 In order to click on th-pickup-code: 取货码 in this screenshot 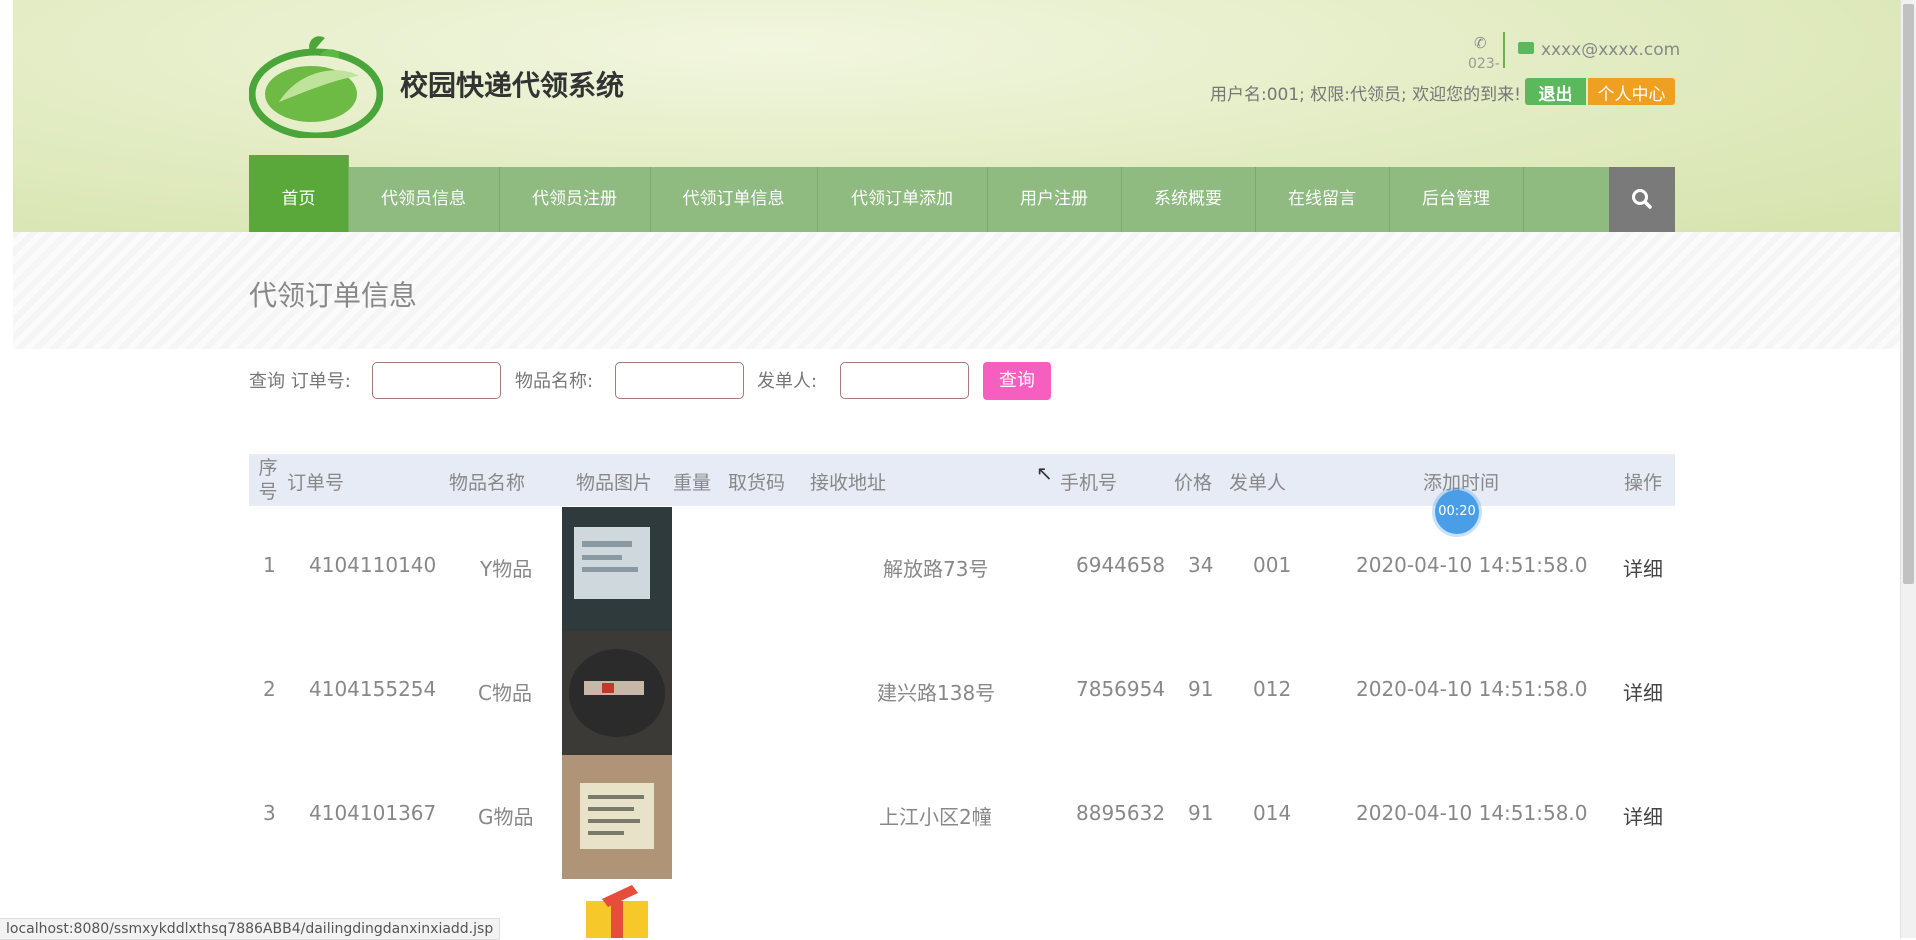, I will do `click(757, 483)`.